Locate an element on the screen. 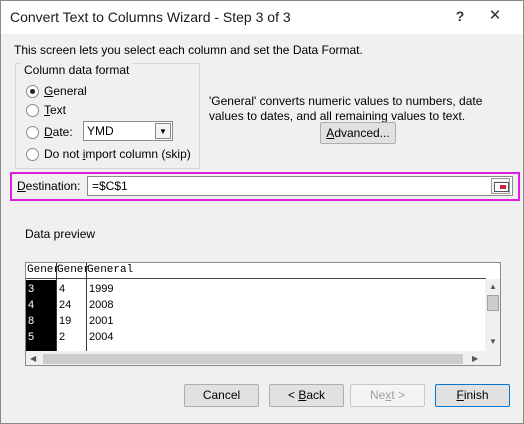  cancel-button: Cancel is located at coordinates (221, 395).